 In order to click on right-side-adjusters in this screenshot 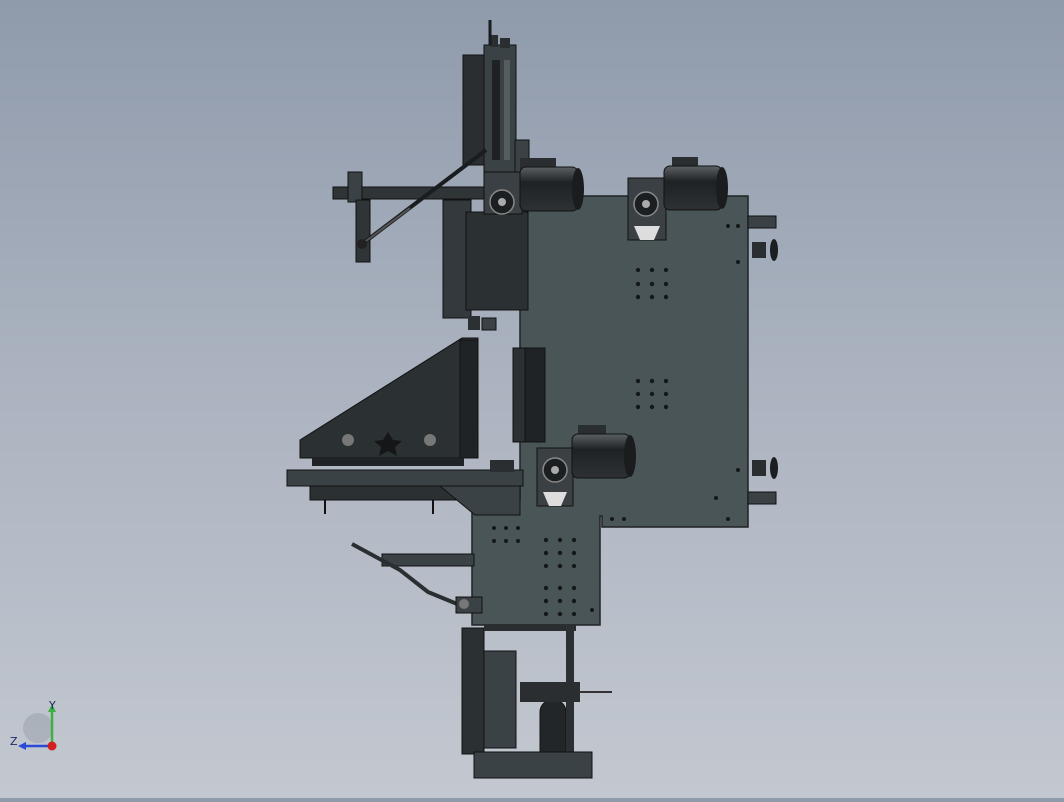, I will do `click(762, 360)`.